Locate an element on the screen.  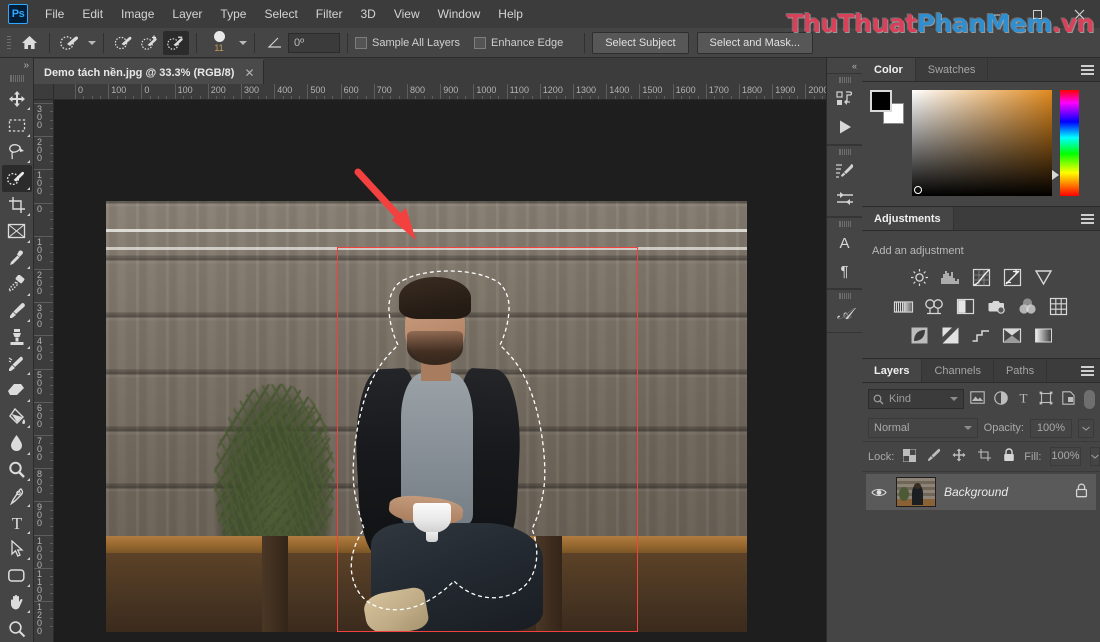
document-tab-close-icon: ✕ is located at coordinates (249, 73).